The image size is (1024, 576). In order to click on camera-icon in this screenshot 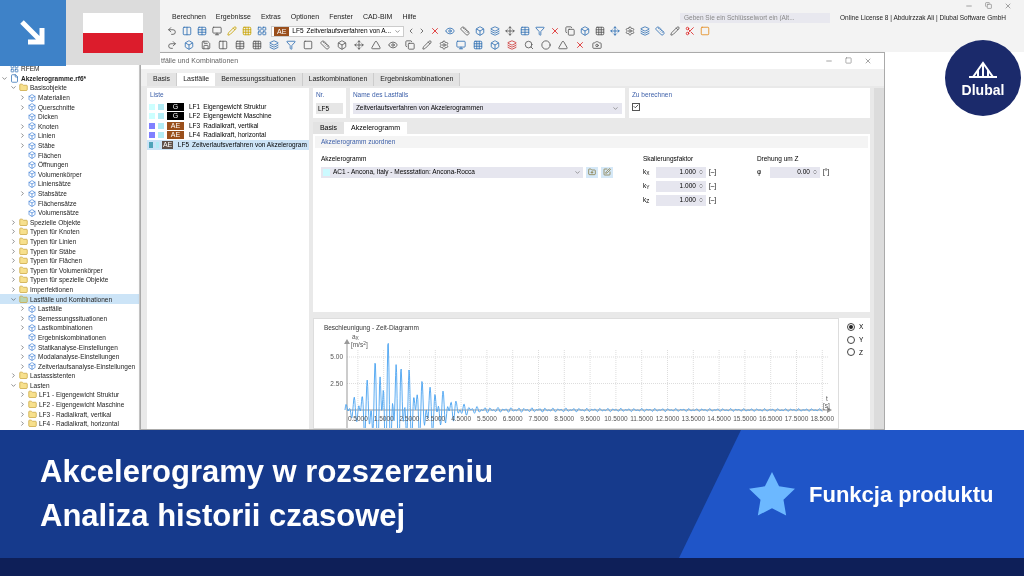, I will do `click(597, 45)`.